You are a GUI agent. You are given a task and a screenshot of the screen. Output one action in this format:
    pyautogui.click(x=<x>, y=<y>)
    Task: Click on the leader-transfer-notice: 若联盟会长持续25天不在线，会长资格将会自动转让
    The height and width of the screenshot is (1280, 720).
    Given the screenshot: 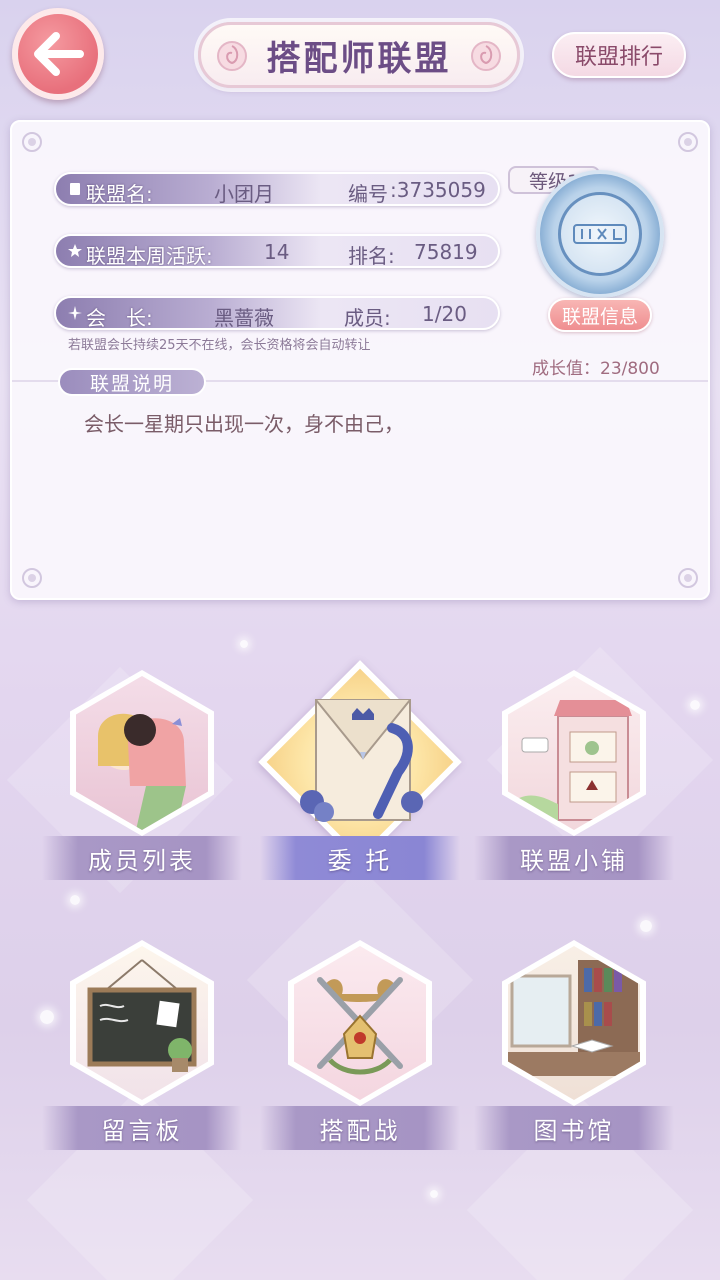 What is the action you would take?
    pyautogui.click(x=219, y=345)
    